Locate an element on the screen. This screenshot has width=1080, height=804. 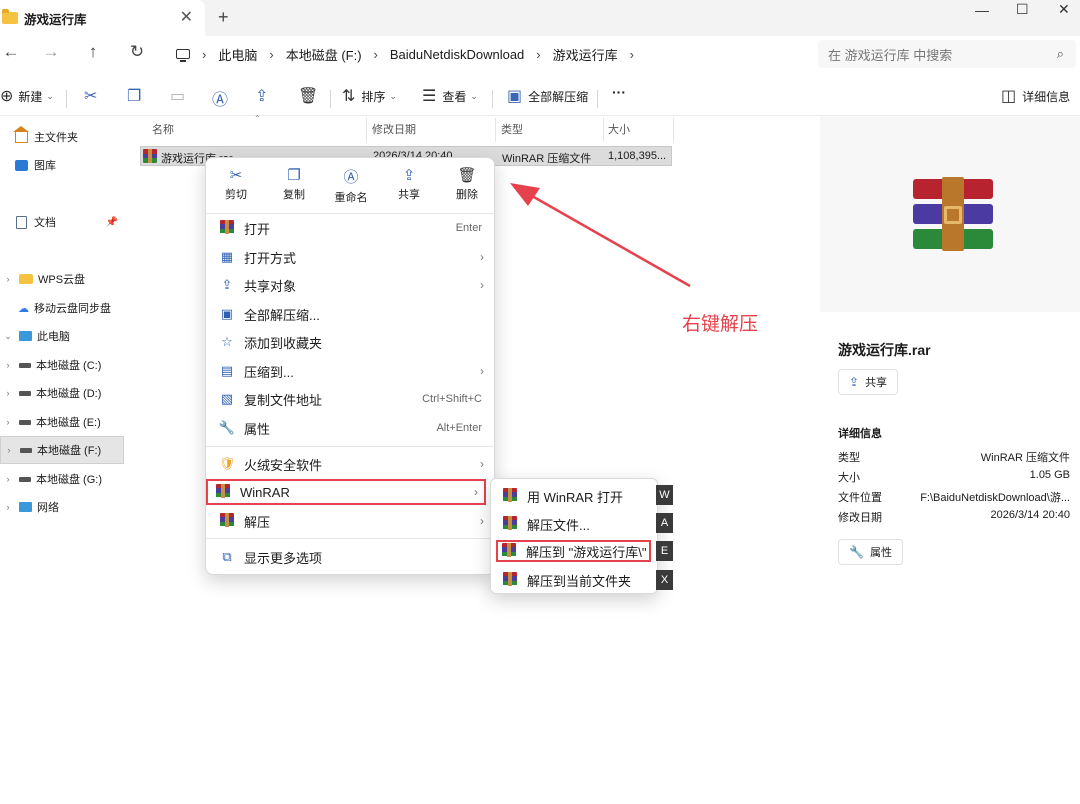
sidebar-item-mobile-cloud: ☁ 移动云盘同步盘 is located at coordinates (62, 308).